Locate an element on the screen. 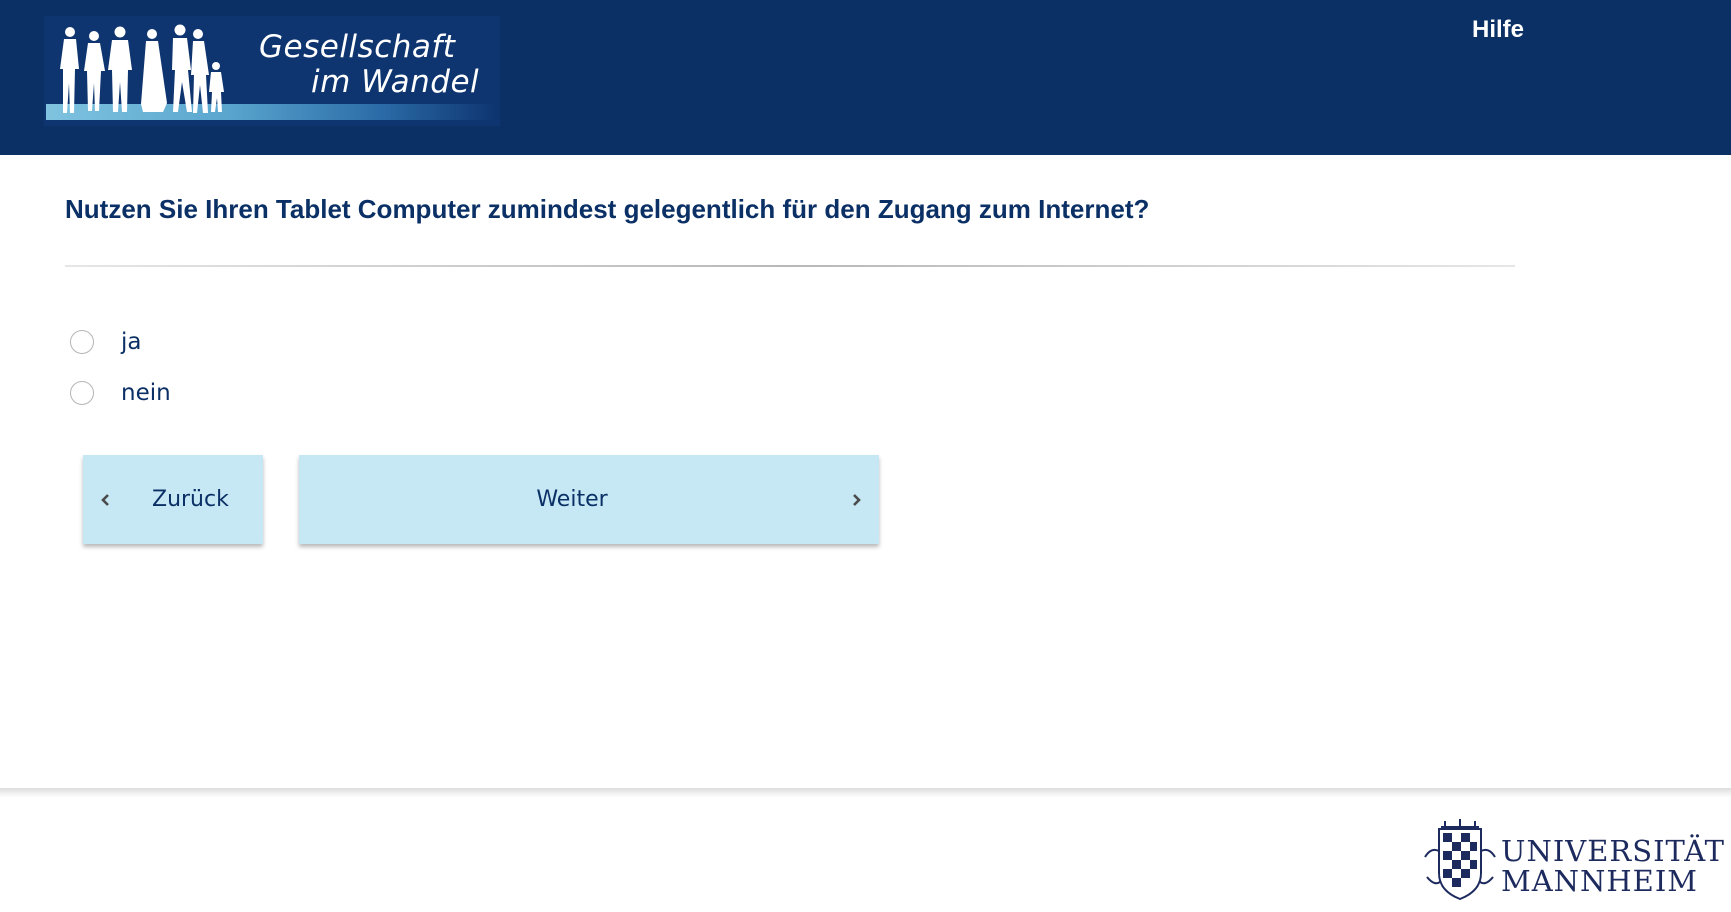 This screenshot has width=1731, height=912. radio-ja is located at coordinates (82, 342).